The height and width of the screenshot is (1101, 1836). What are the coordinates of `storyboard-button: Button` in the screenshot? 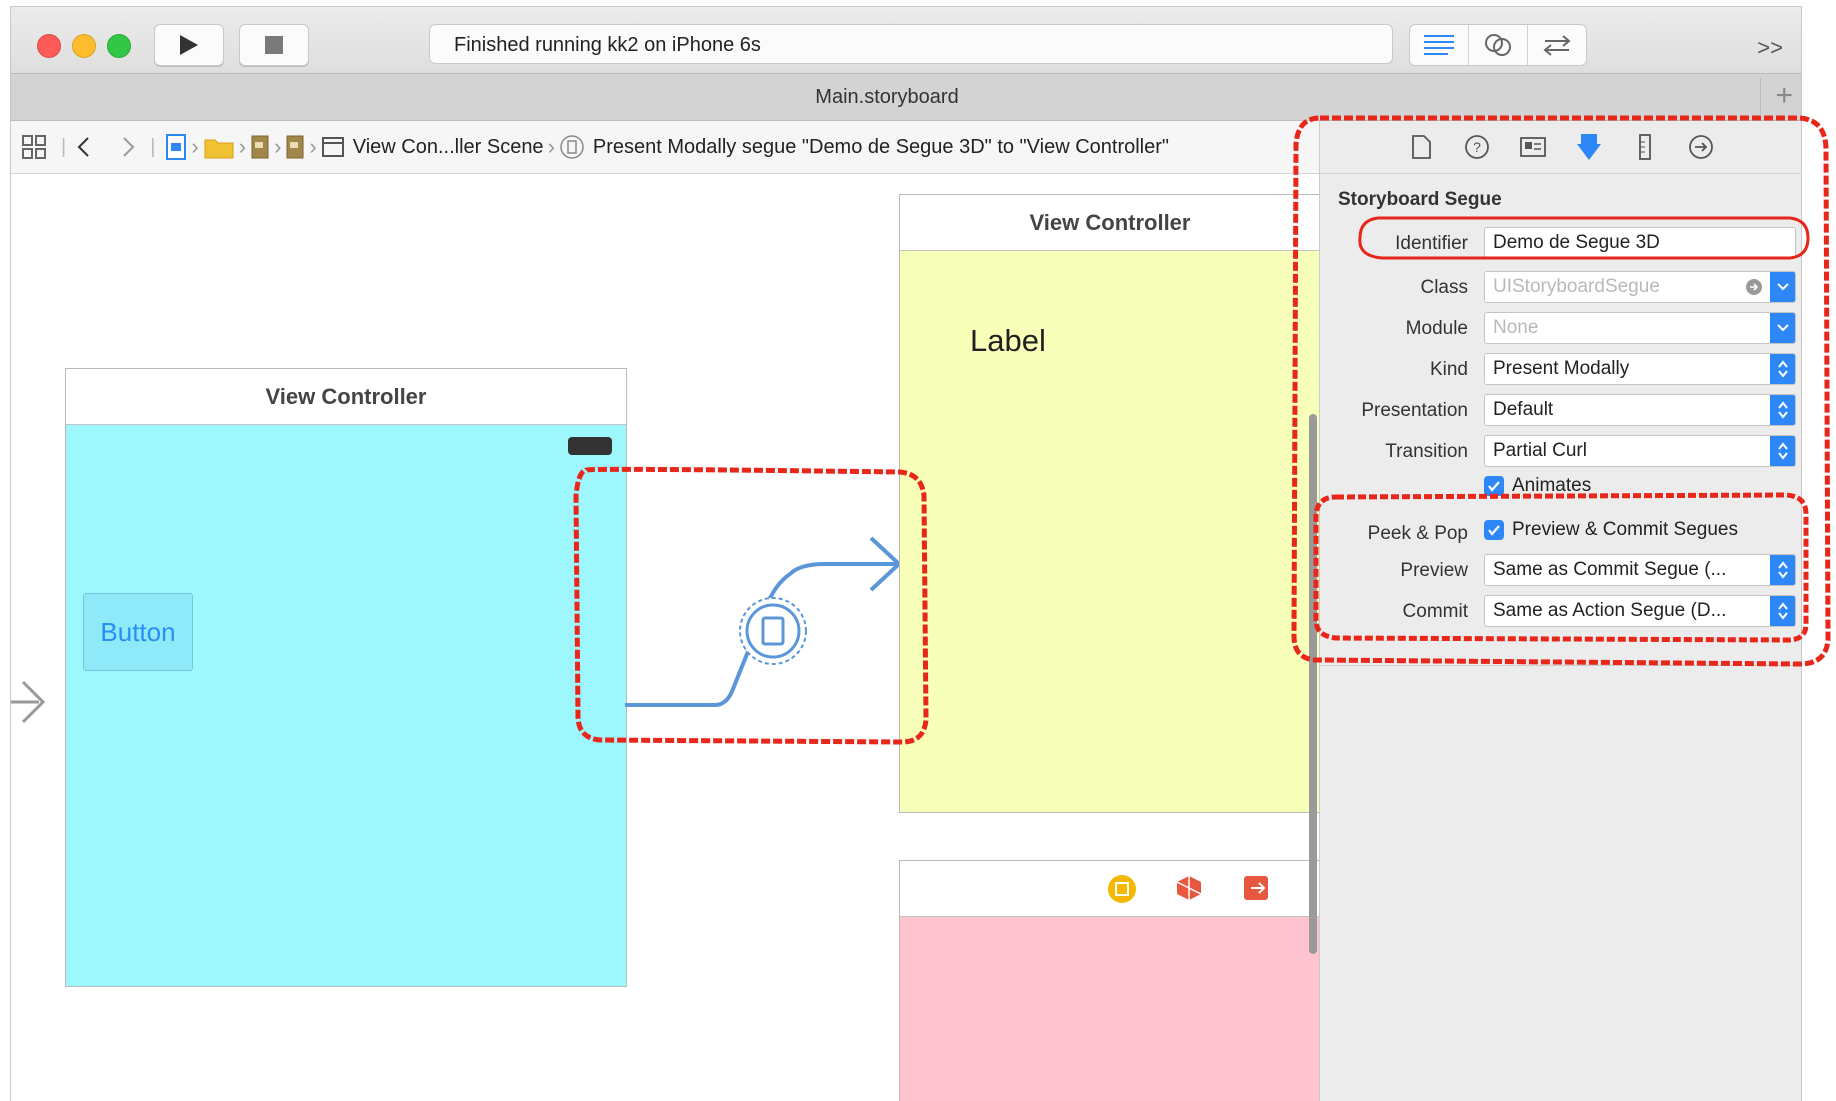 It's located at (138, 632).